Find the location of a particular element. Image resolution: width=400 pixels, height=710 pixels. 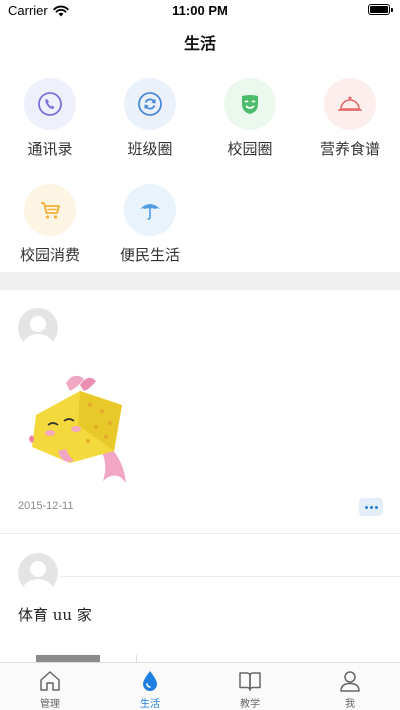

more-button is located at coordinates (371, 507).